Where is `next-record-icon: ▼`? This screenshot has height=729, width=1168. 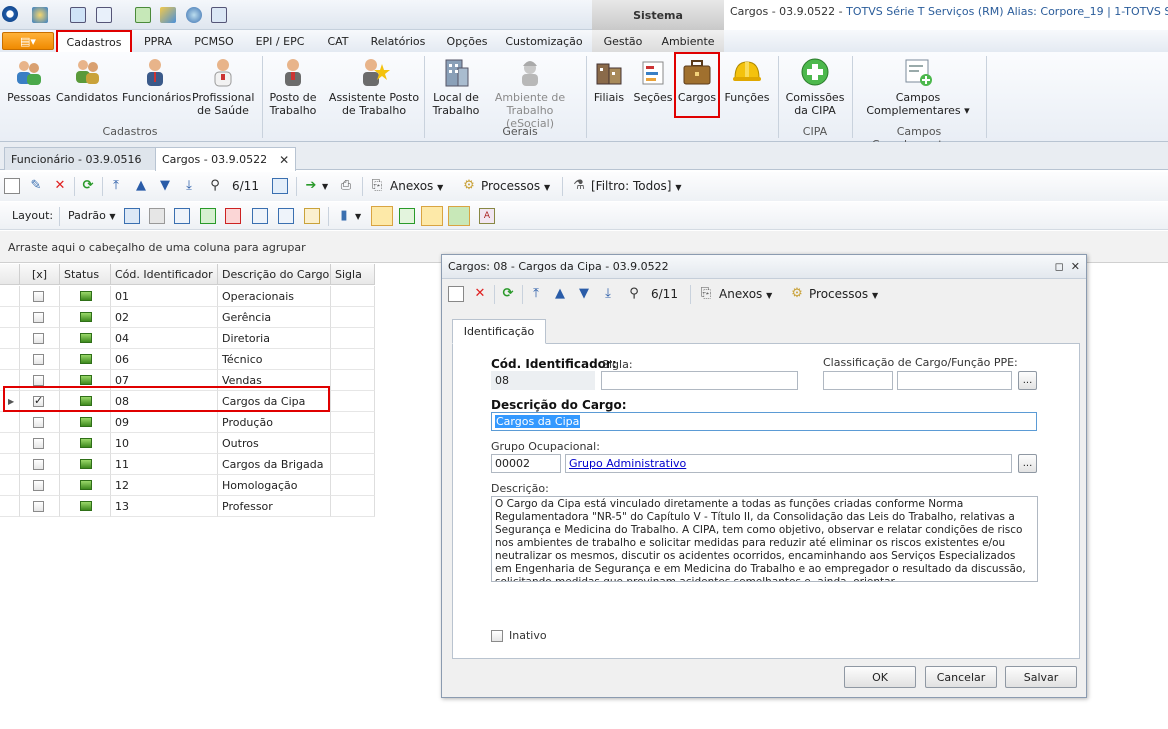
next-record-icon: ▼ is located at coordinates (165, 186).